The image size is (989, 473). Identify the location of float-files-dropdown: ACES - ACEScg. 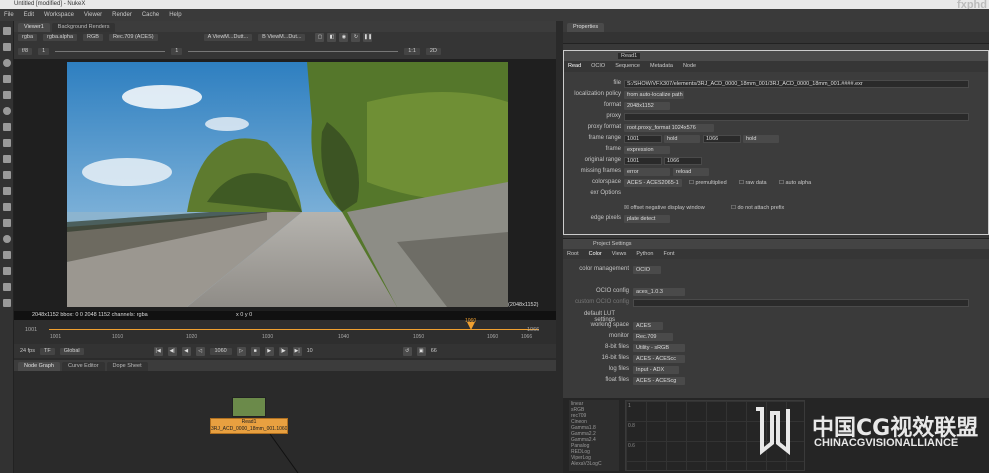
(659, 381).